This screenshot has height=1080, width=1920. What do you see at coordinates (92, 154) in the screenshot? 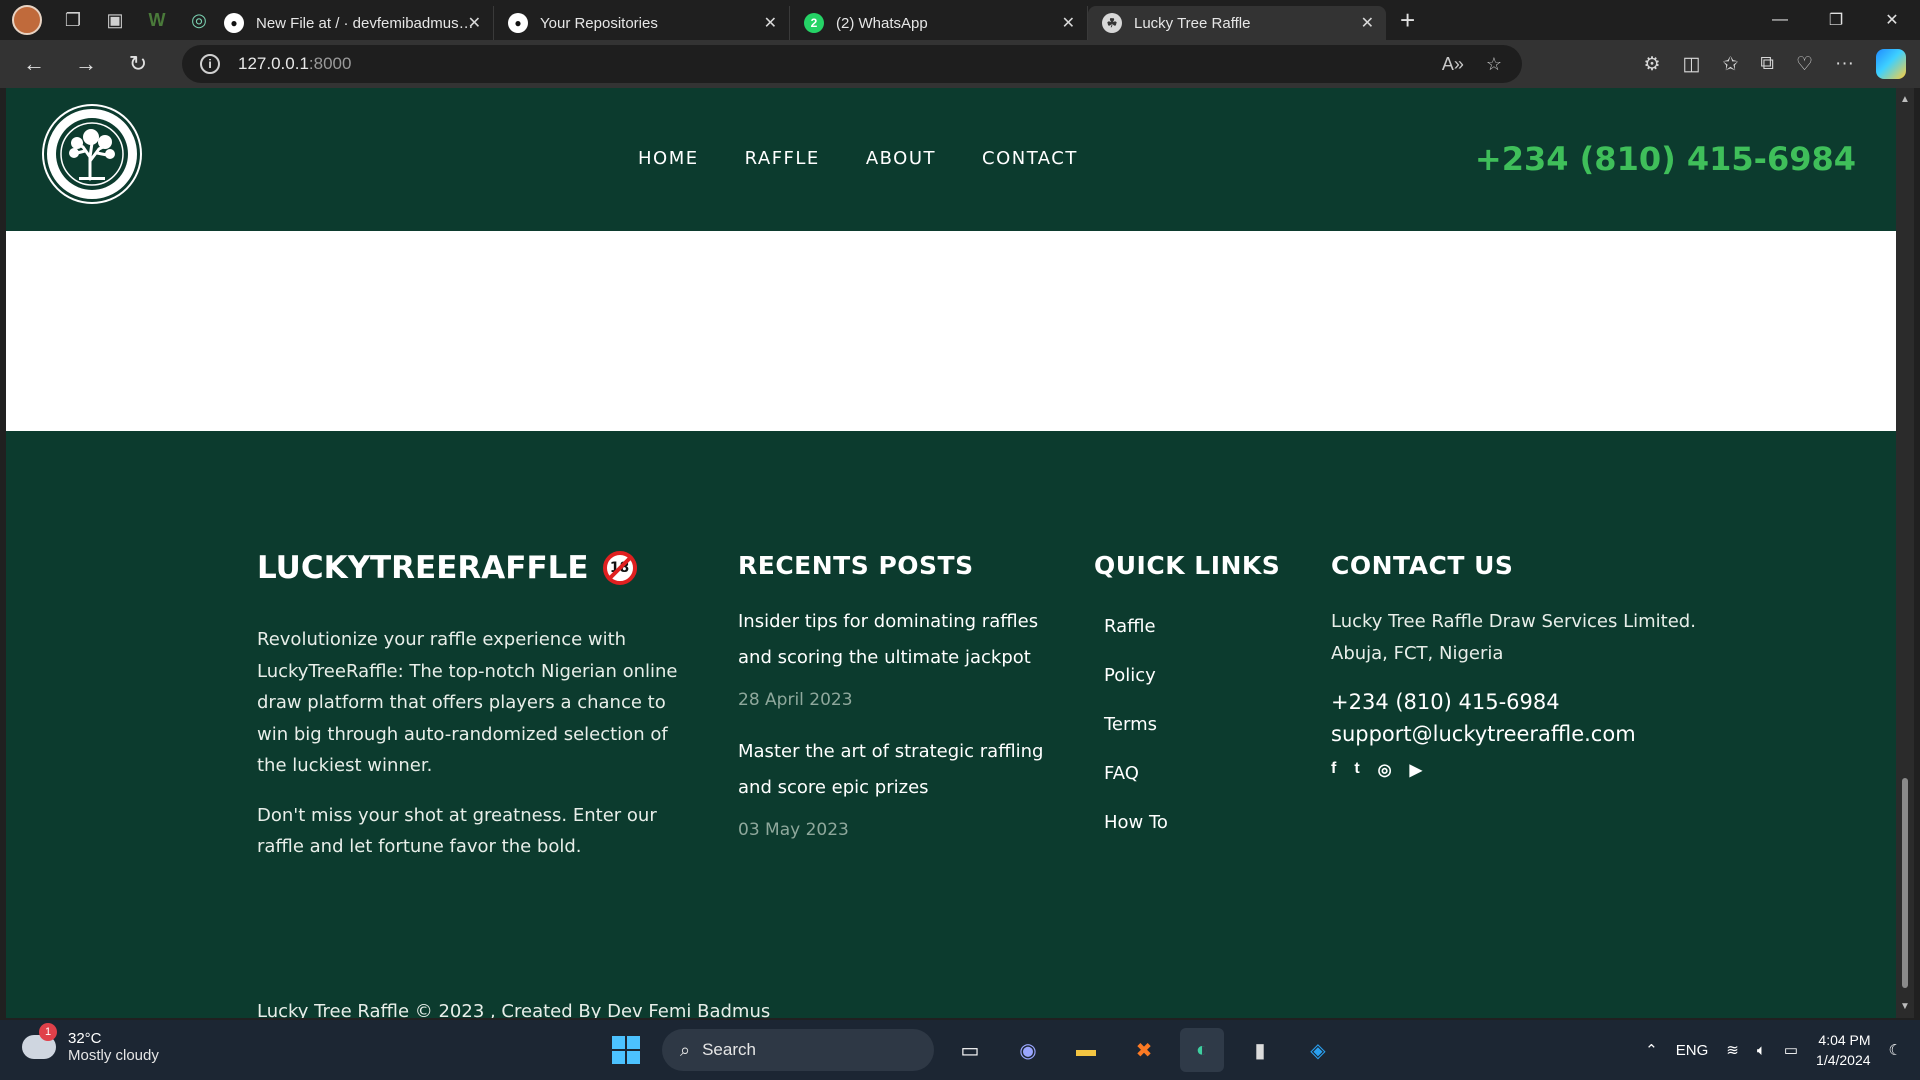
I see `site-logo` at bounding box center [92, 154].